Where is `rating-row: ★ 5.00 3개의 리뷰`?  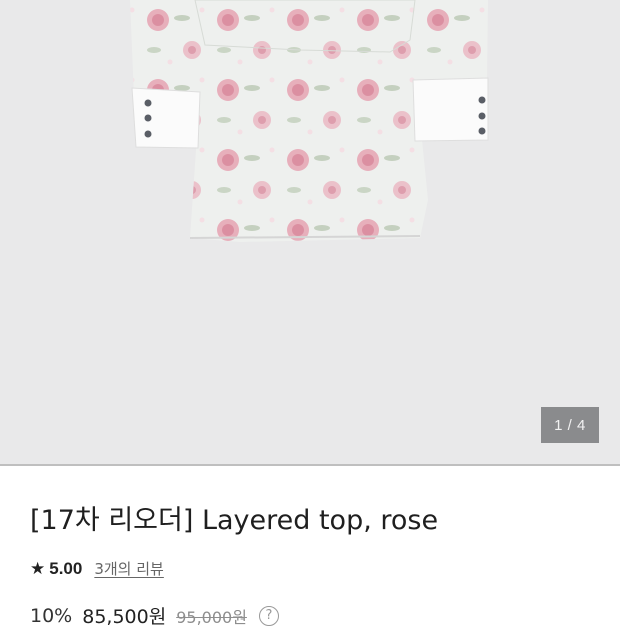 rating-row: ★ 5.00 3개의 리뷰 is located at coordinates (97, 568).